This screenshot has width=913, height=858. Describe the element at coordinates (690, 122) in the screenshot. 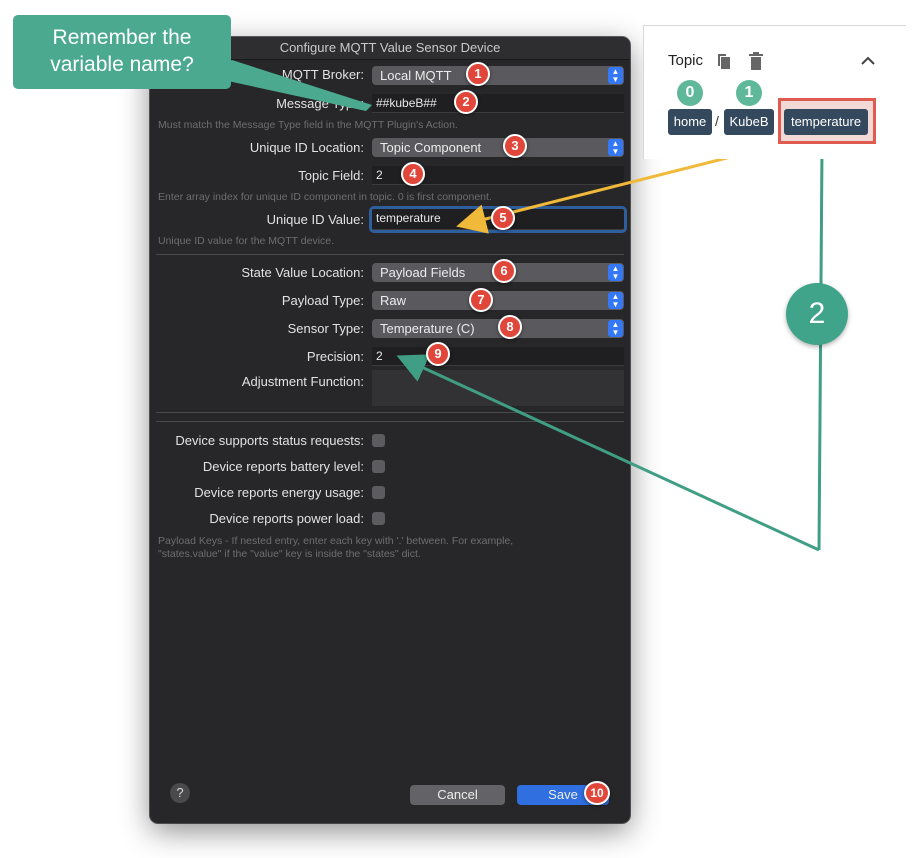

I see `topic-chip-home: home` at that location.